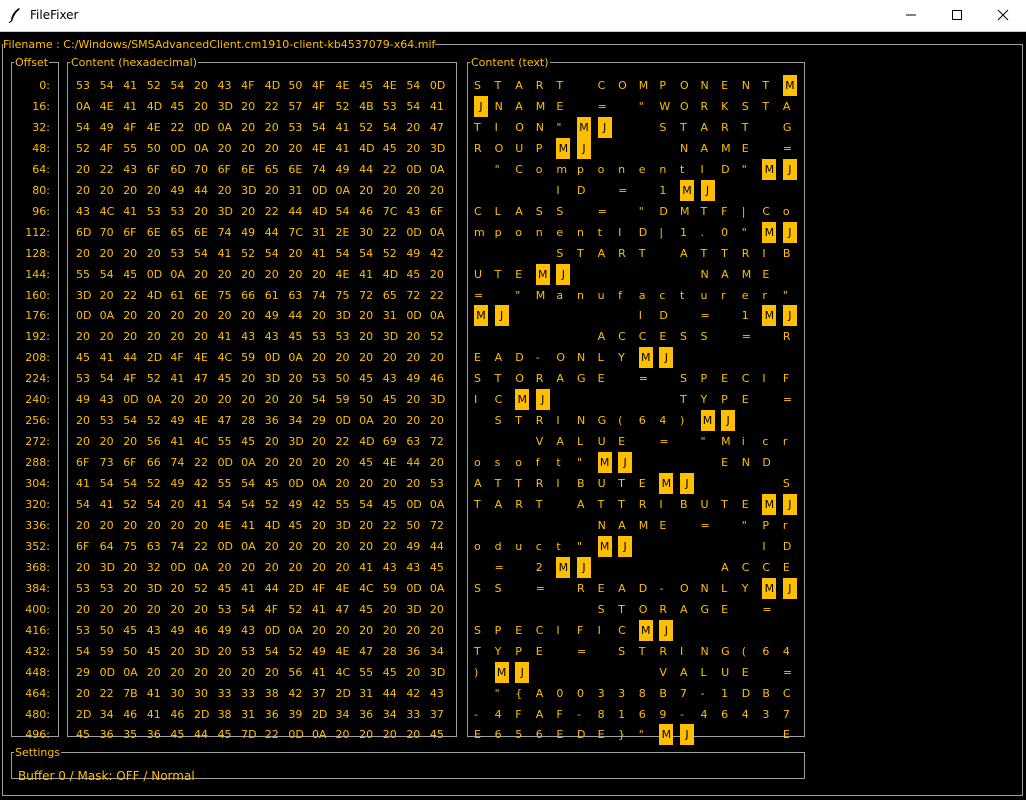  I want to click on hex-byte: 43, so click(253, 336).